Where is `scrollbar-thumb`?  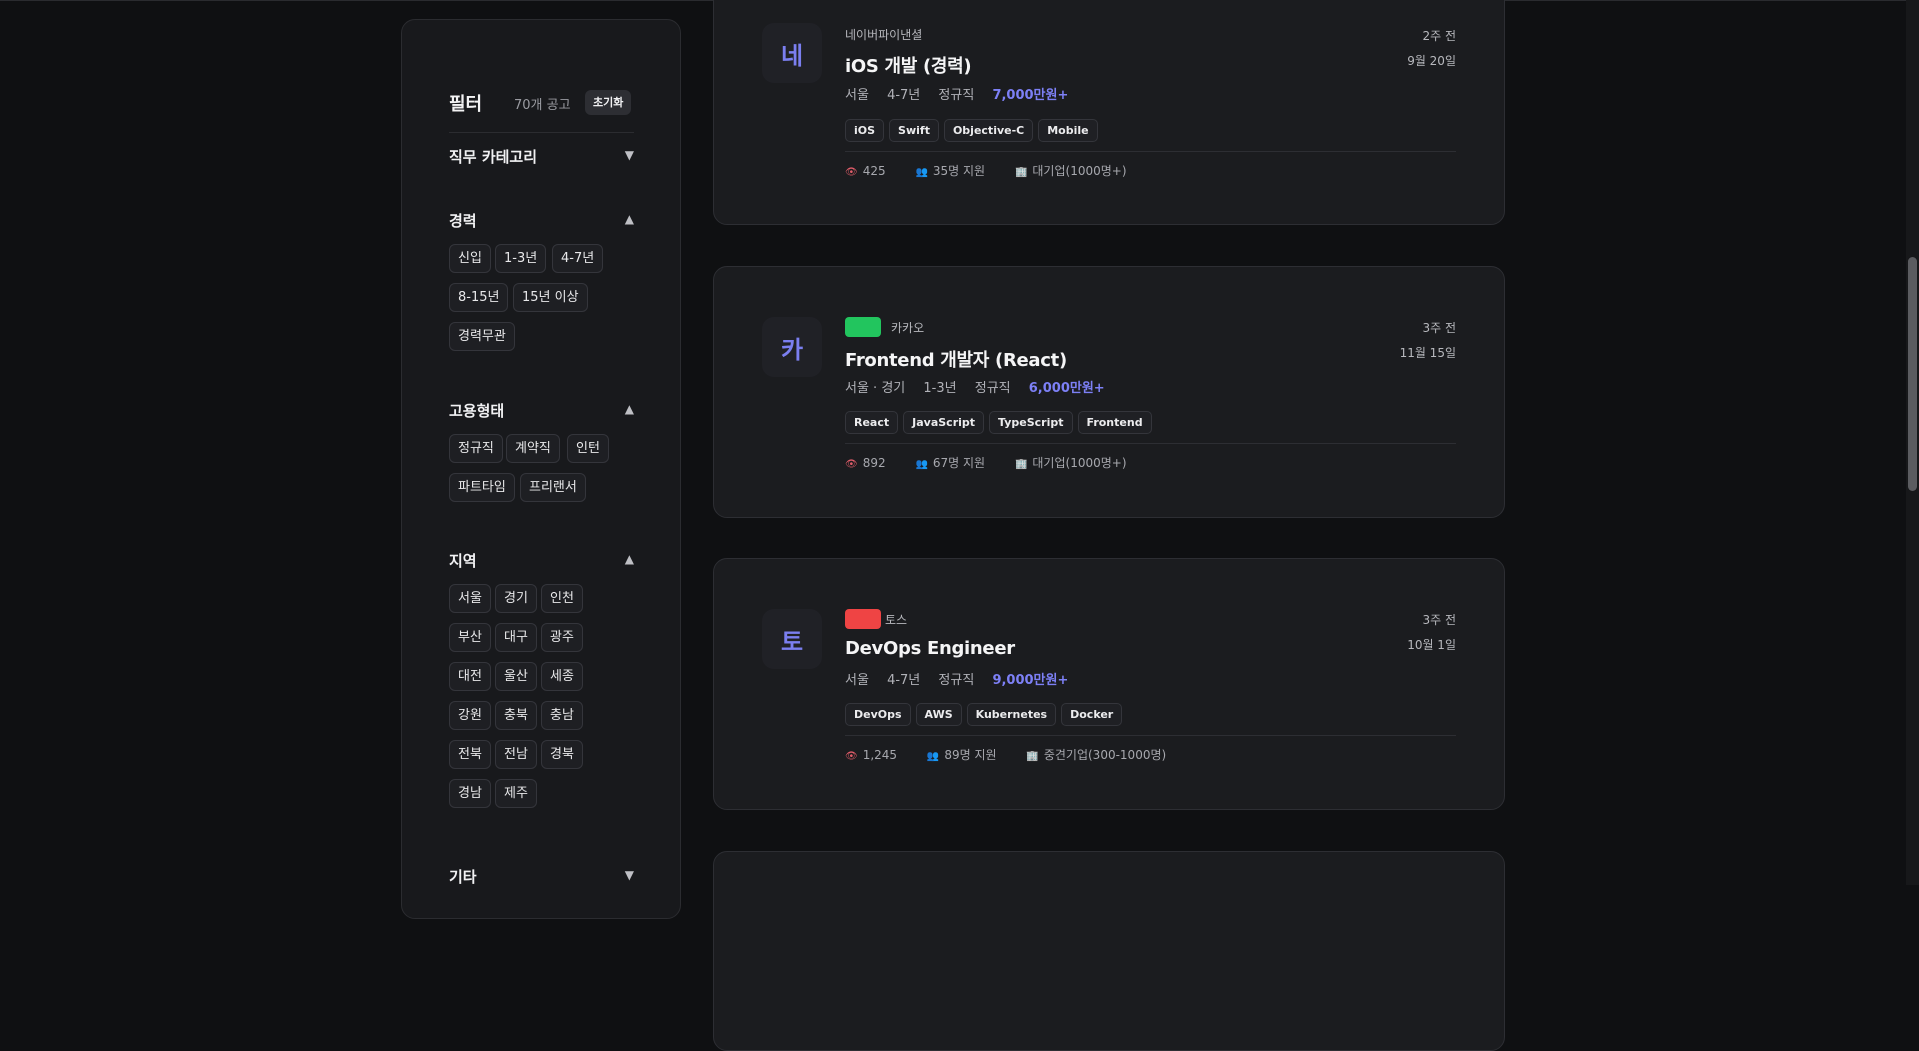 scrollbar-thumb is located at coordinates (1912, 374).